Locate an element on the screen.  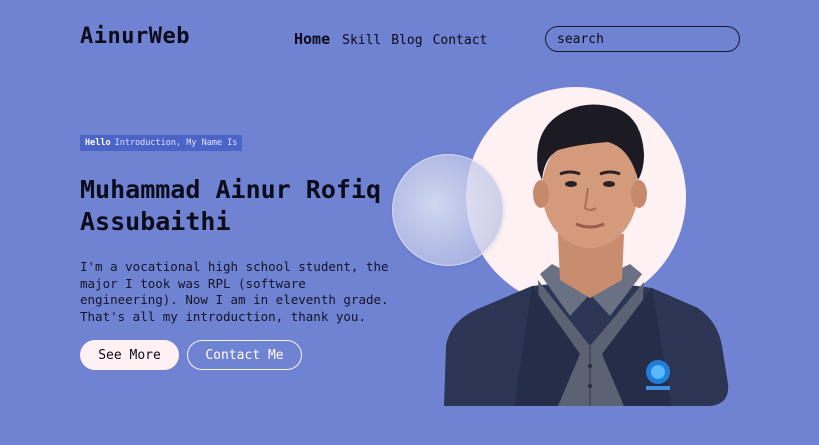
search-input is located at coordinates (642, 39).